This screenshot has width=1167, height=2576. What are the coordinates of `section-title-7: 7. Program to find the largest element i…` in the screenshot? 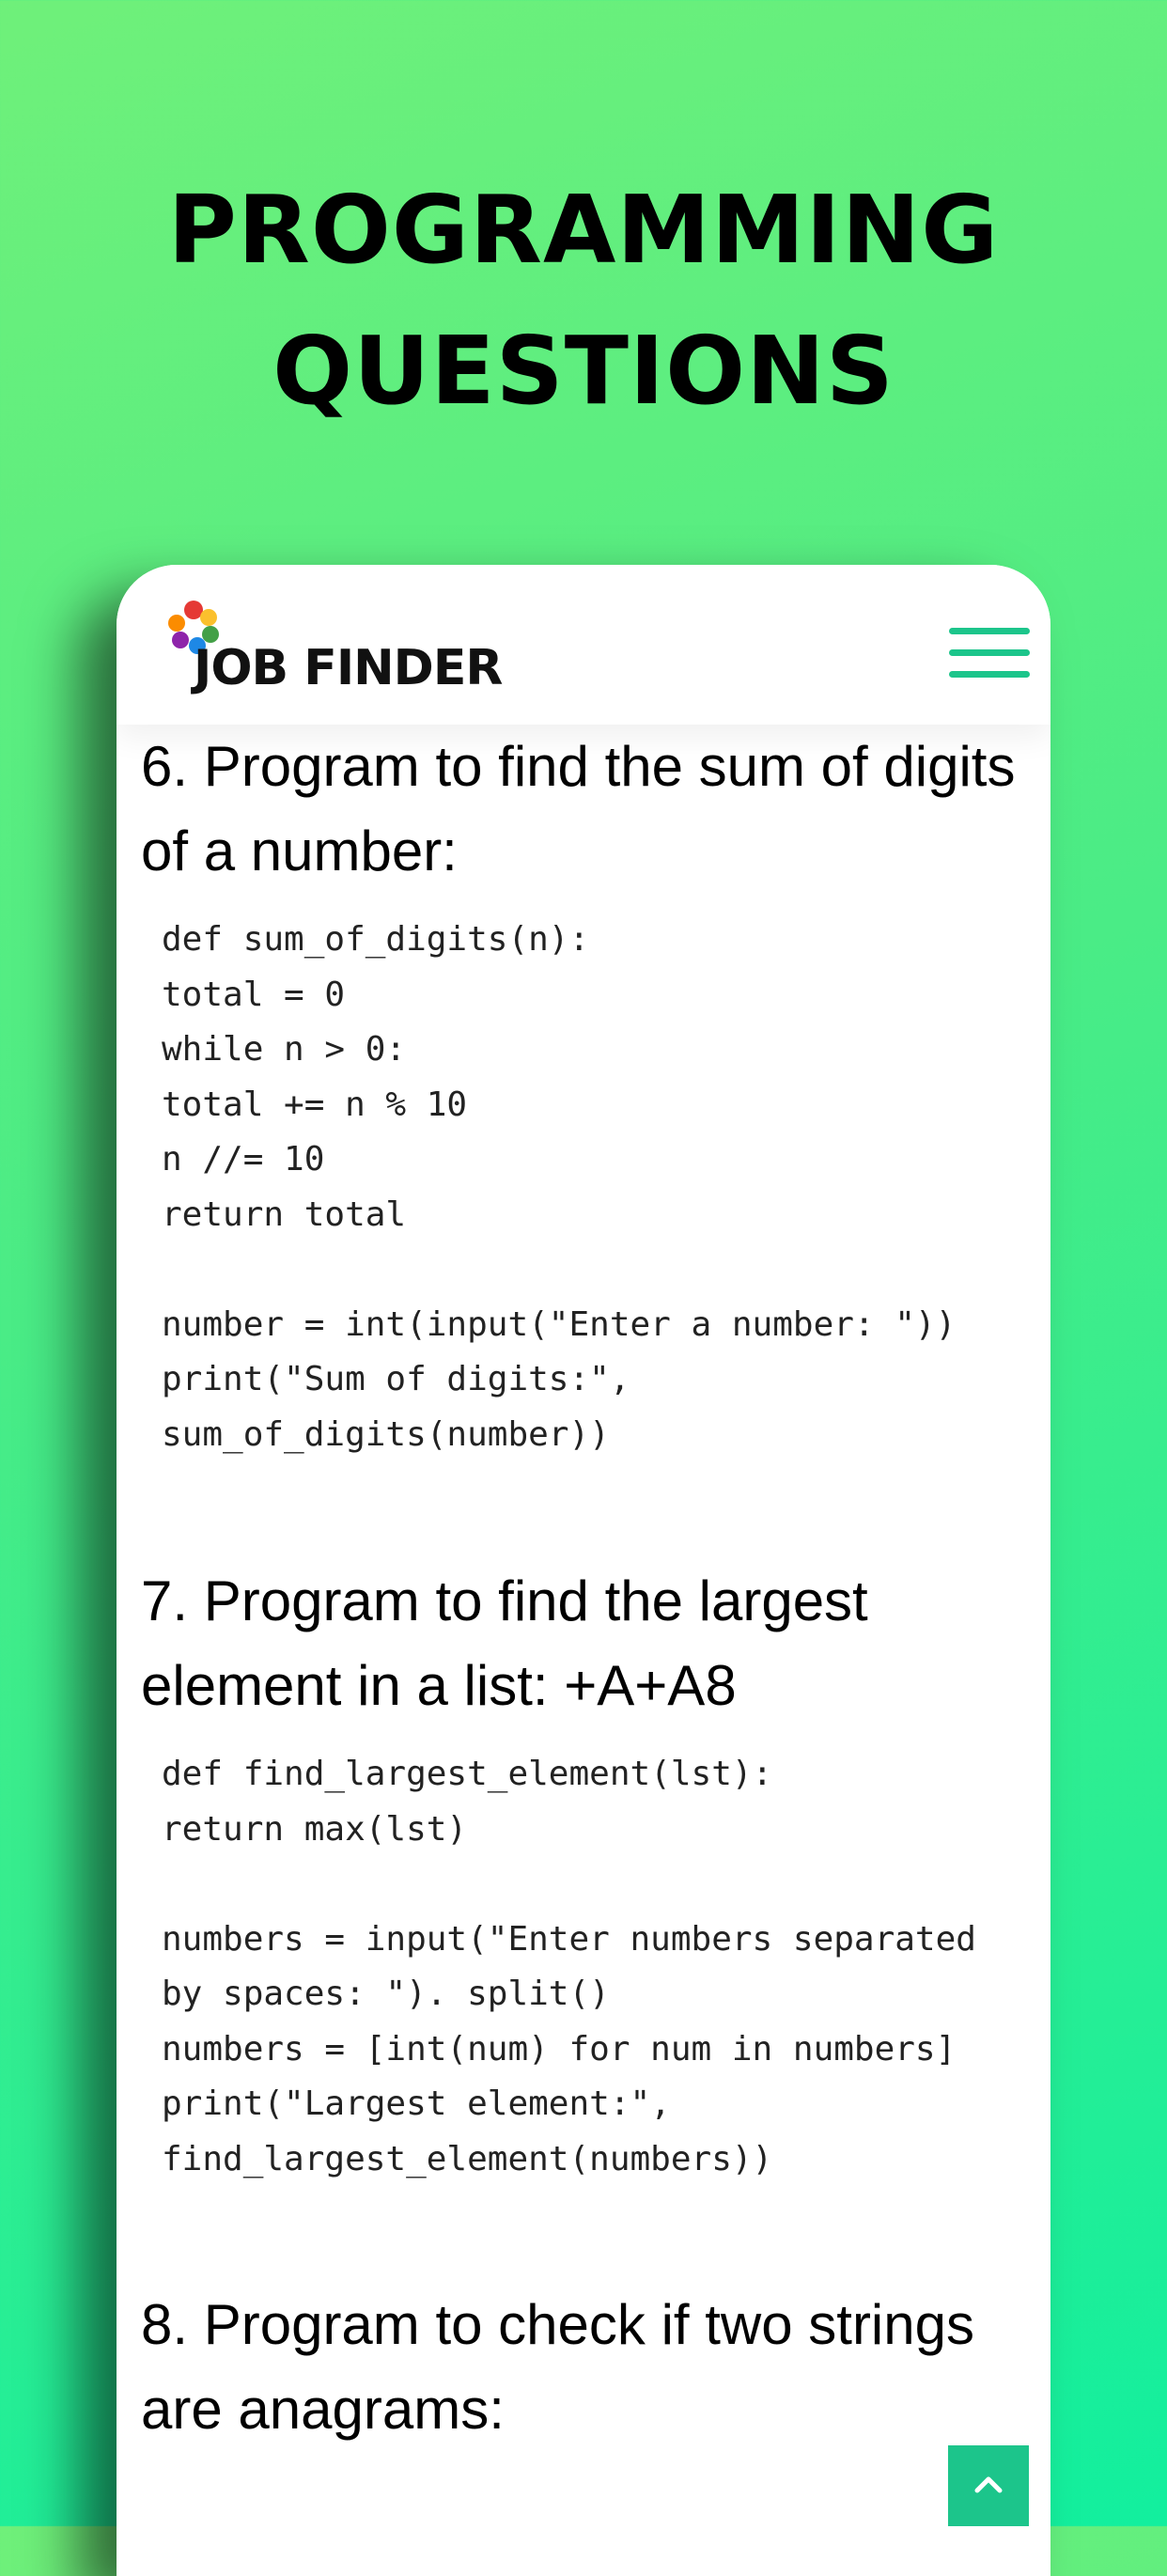 It's located at (504, 1643).